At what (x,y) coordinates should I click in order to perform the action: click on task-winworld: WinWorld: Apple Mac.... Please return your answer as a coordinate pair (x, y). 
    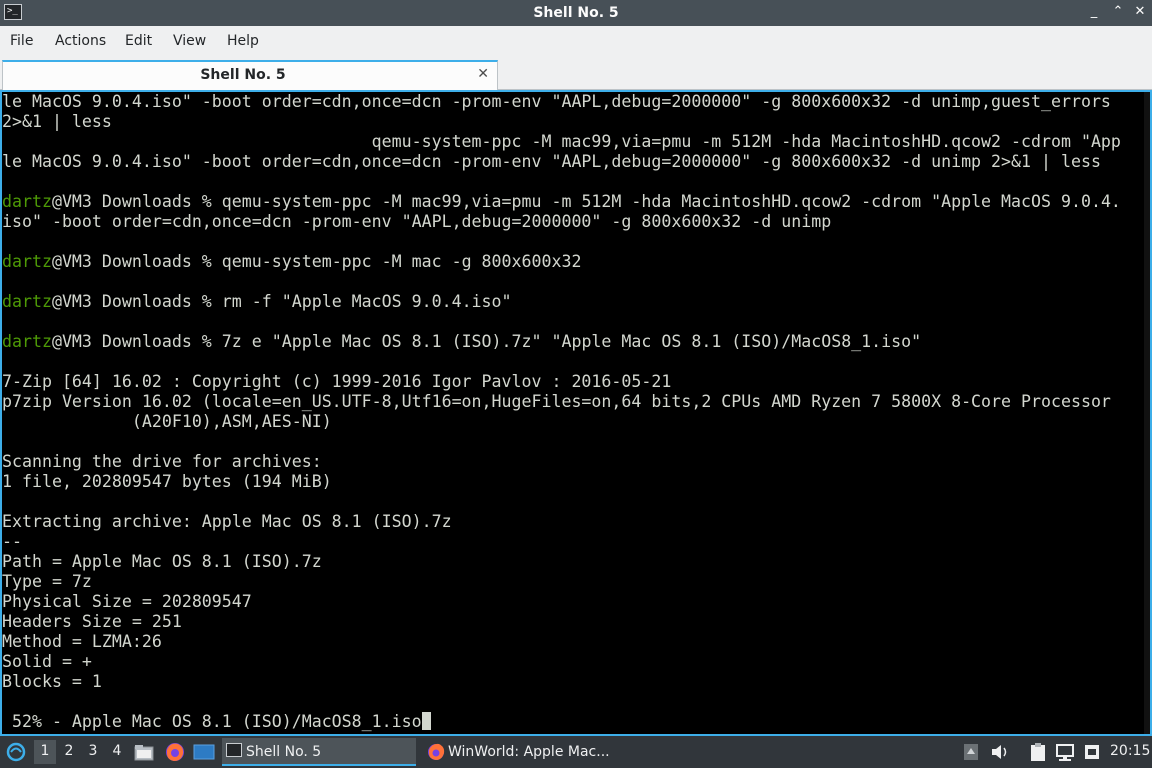
    Looking at the image, I should click on (524, 752).